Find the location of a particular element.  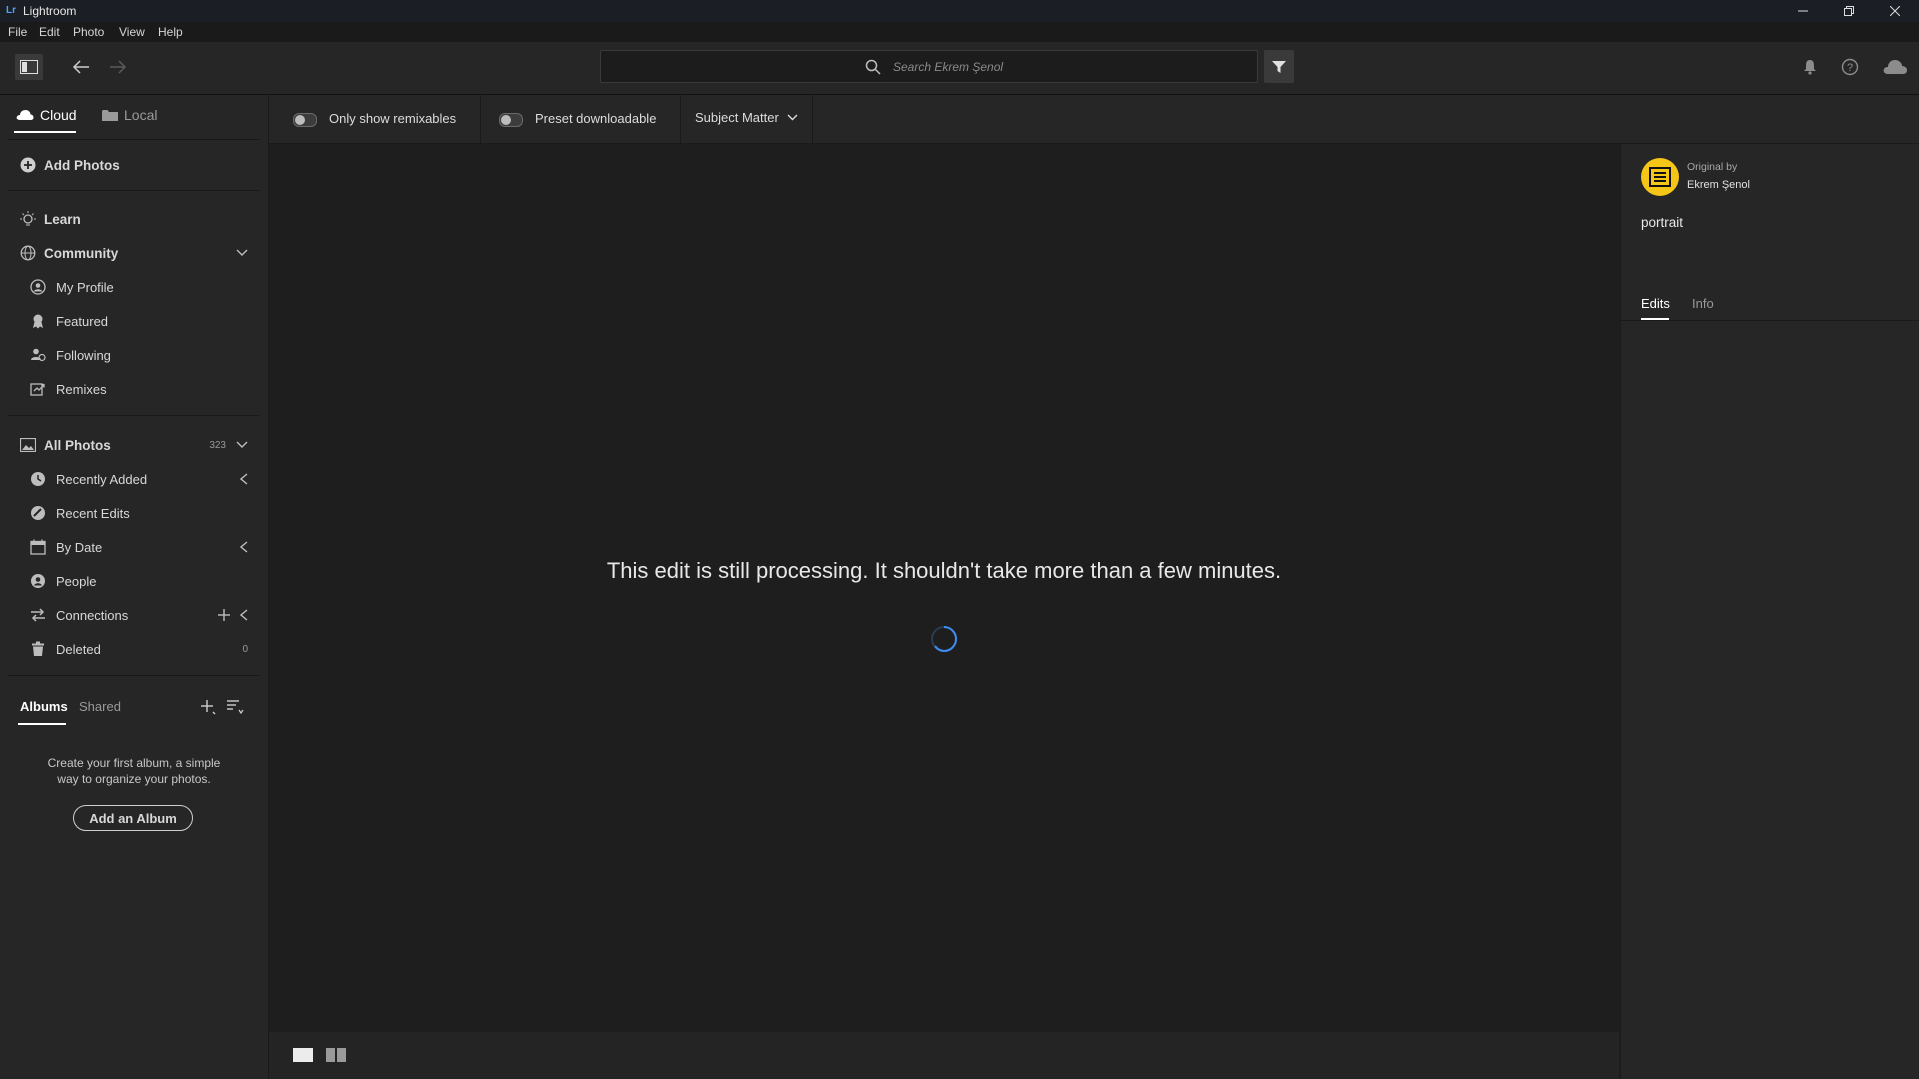

users-icon is located at coordinates (38, 355).